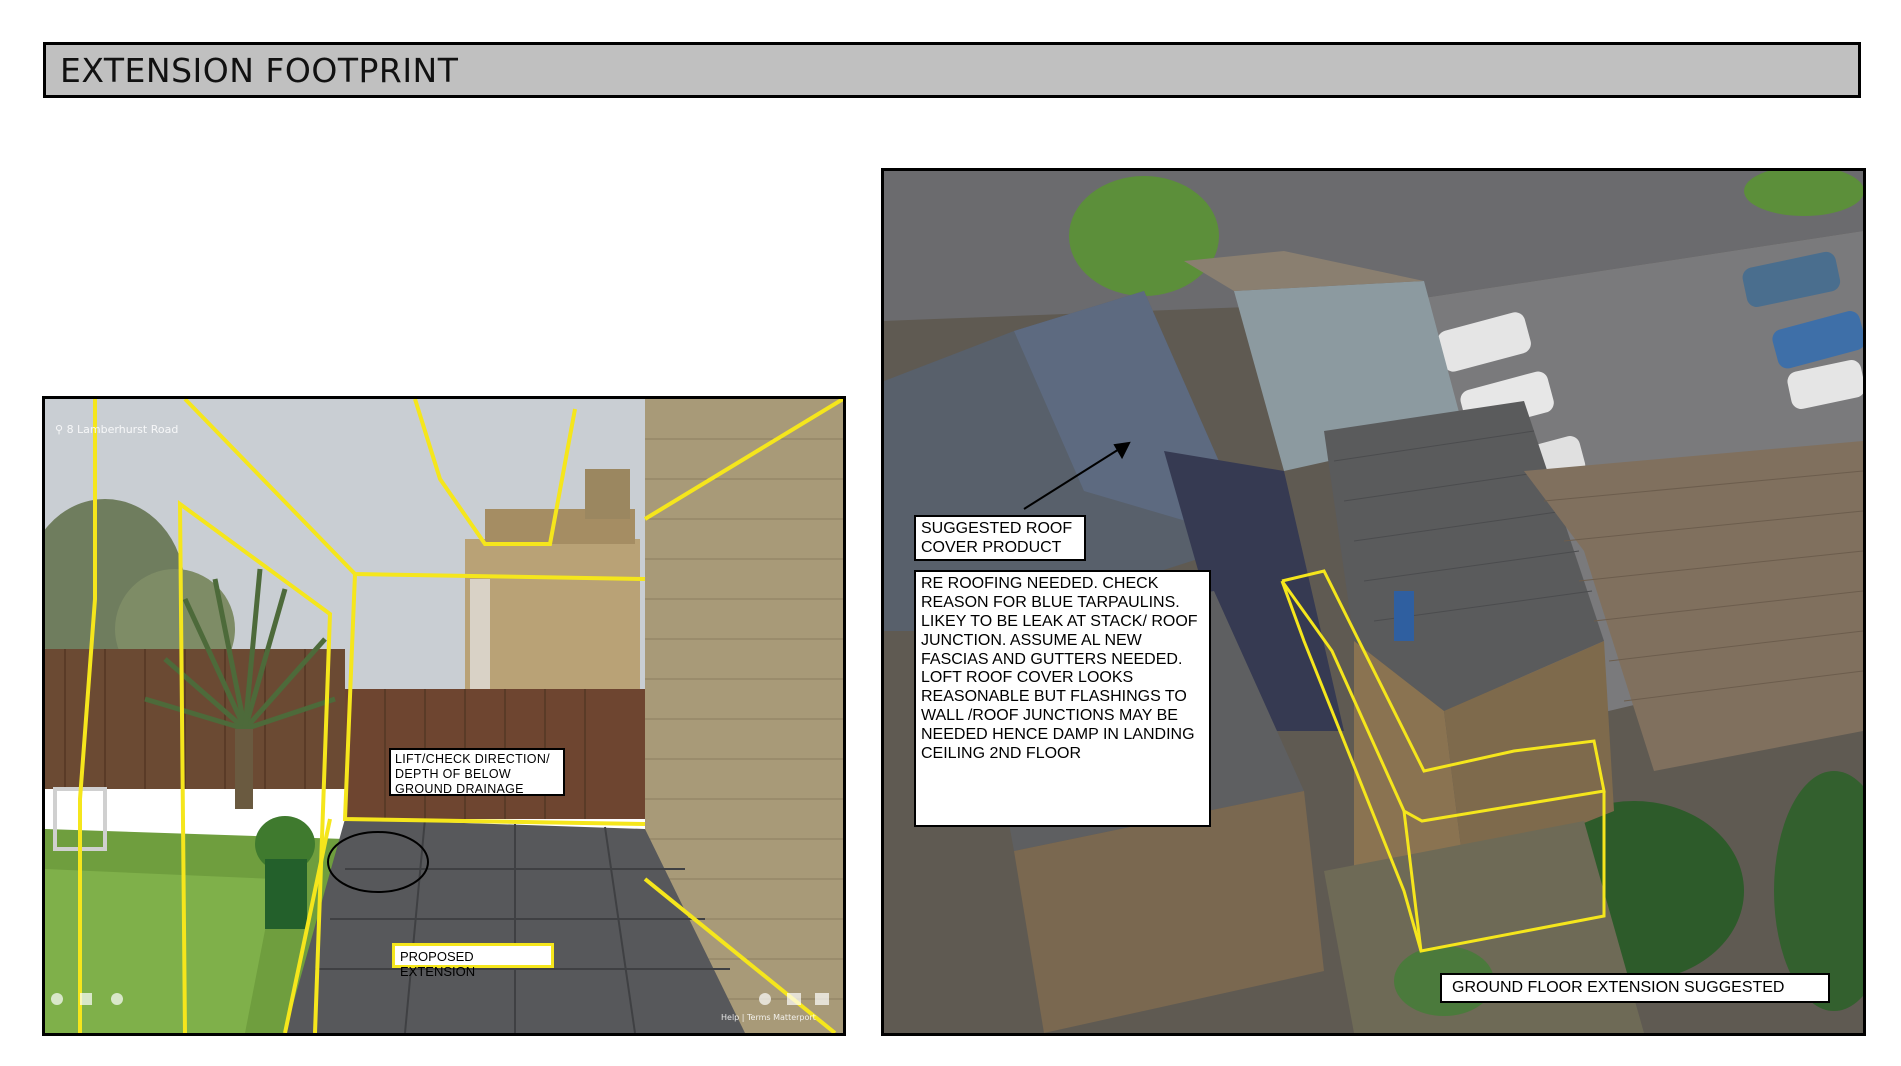  I want to click on page-title: EXTENSION FOOTPRINT, so click(259, 70).